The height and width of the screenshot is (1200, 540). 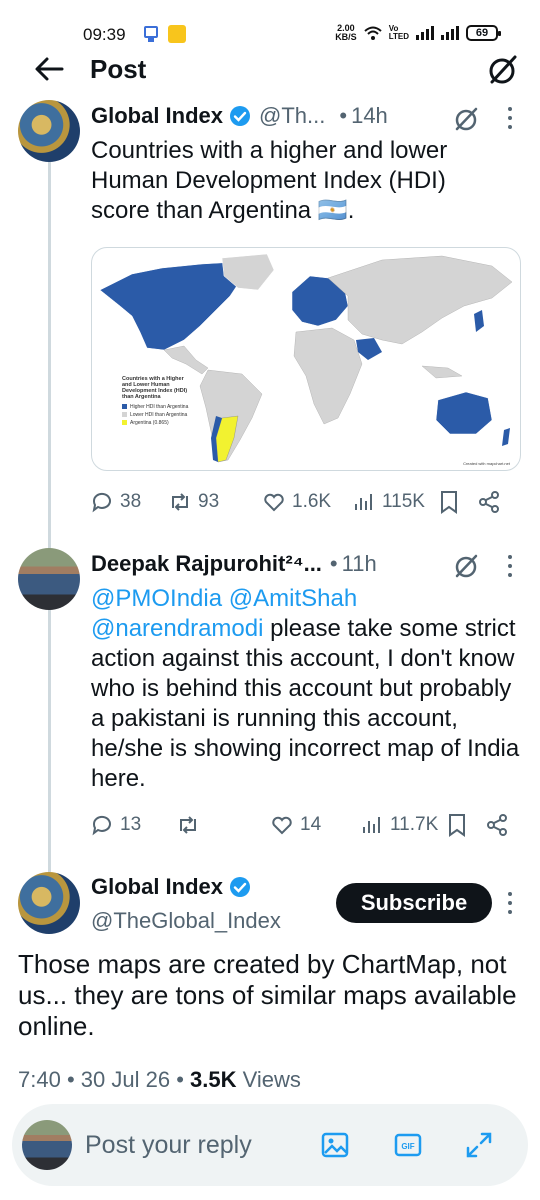 I want to click on subscribe-button: Subscribe, so click(x=414, y=903).